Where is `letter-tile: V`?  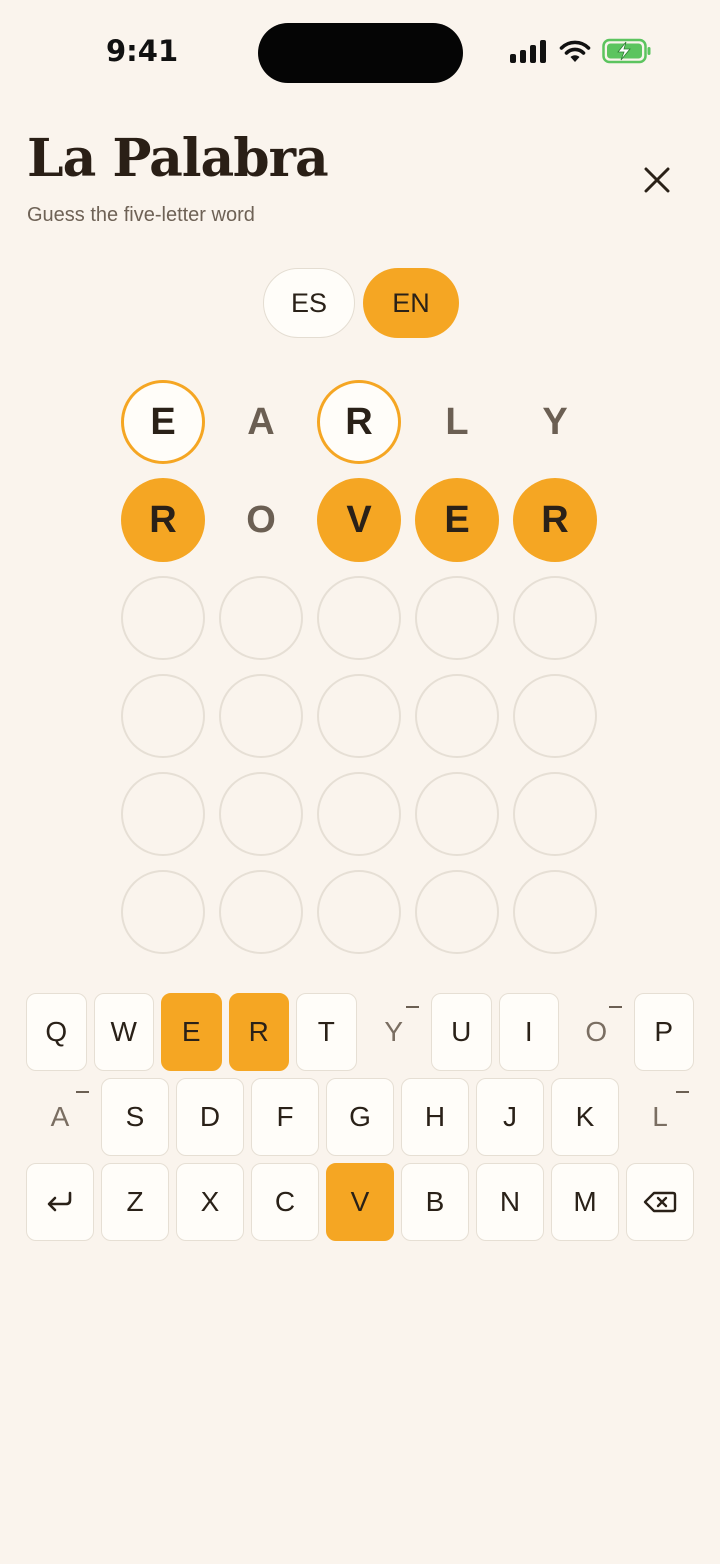
letter-tile: V is located at coordinates (359, 520).